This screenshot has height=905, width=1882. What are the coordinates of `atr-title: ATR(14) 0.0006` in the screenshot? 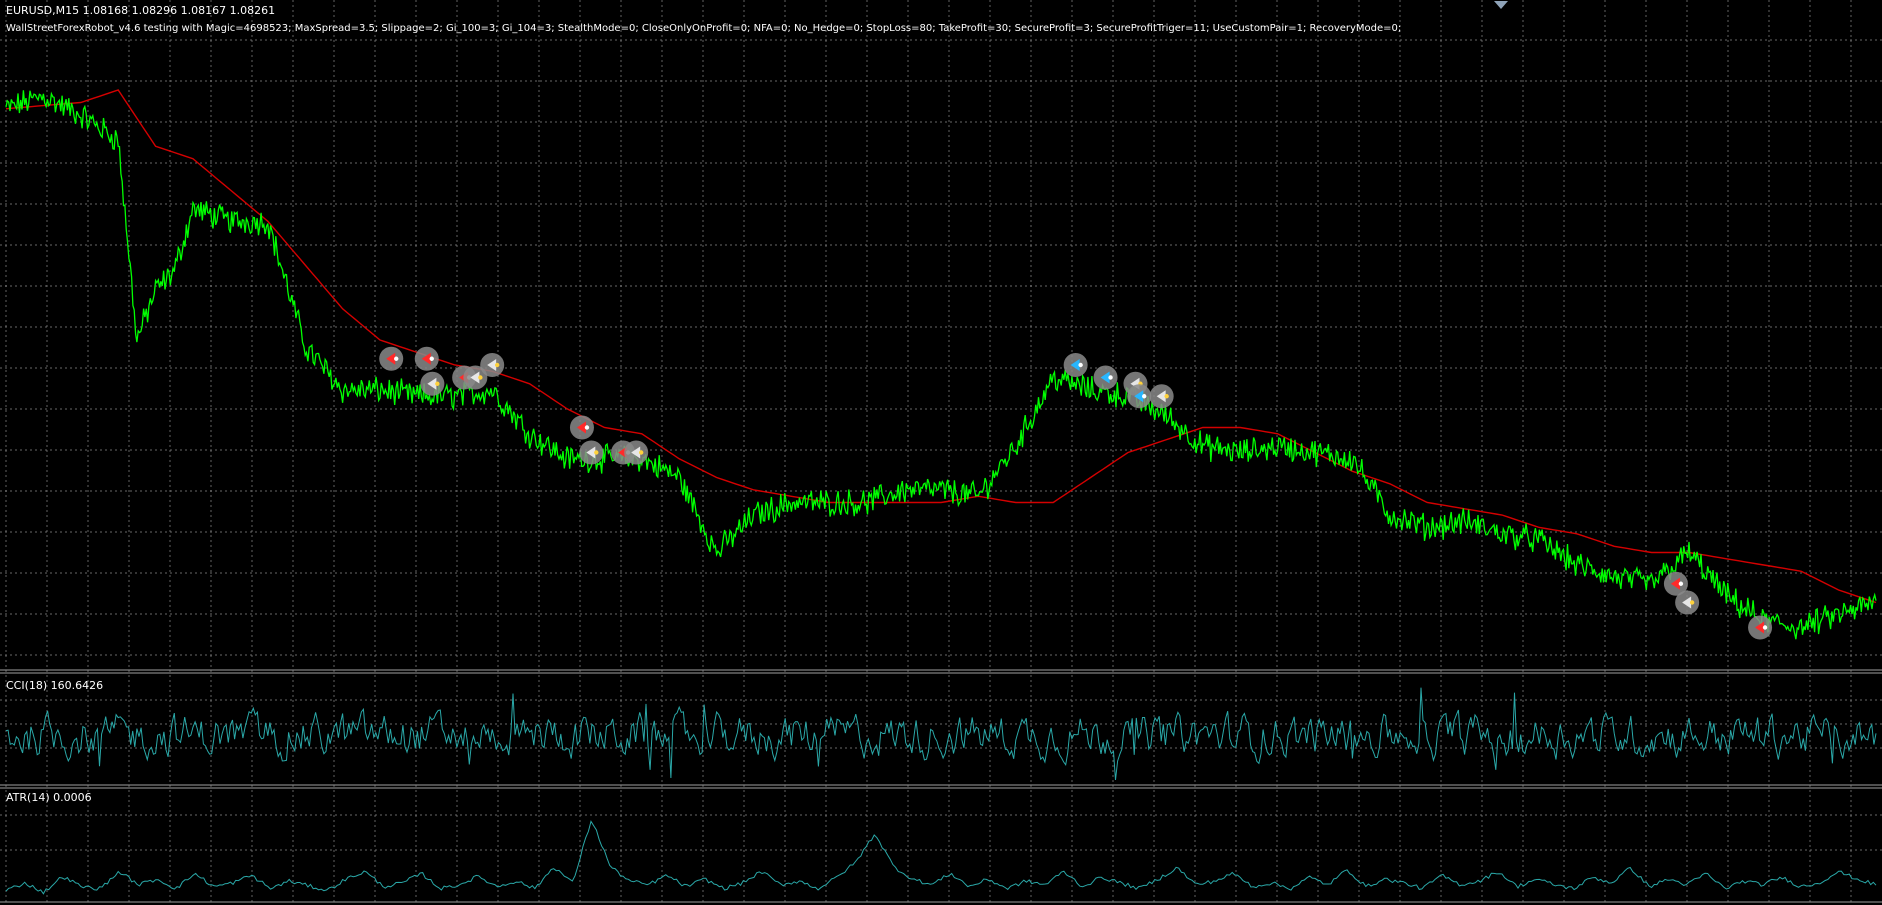 It's located at (49, 797).